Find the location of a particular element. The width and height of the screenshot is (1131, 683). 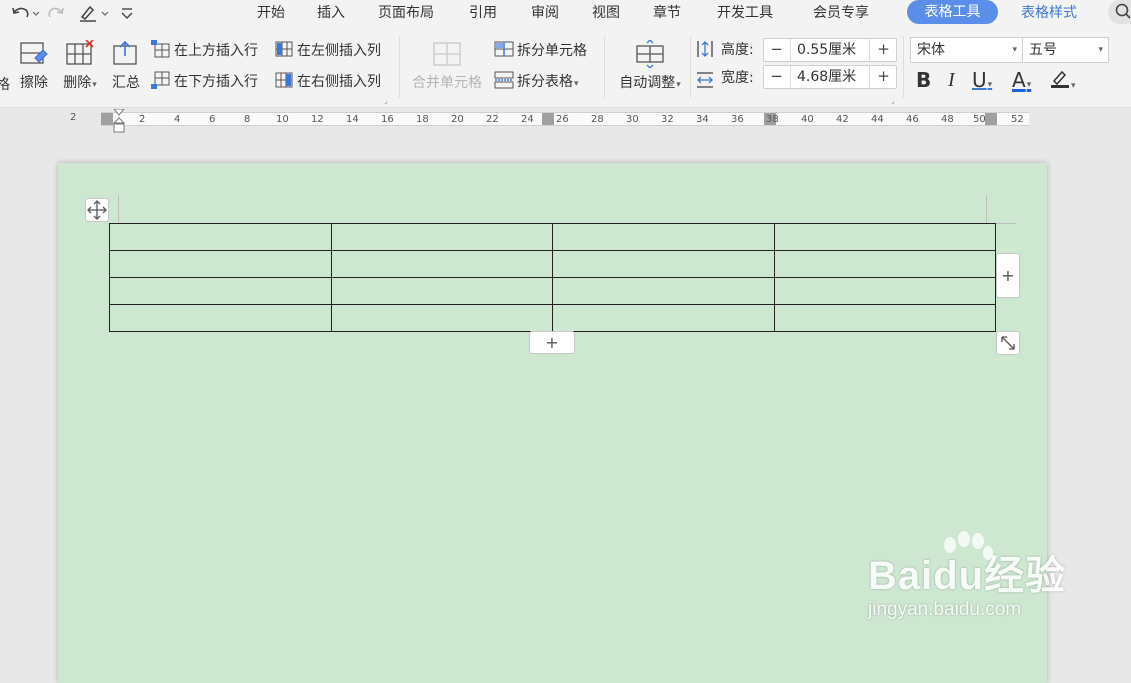

column-width-icon is located at coordinates (705, 80).